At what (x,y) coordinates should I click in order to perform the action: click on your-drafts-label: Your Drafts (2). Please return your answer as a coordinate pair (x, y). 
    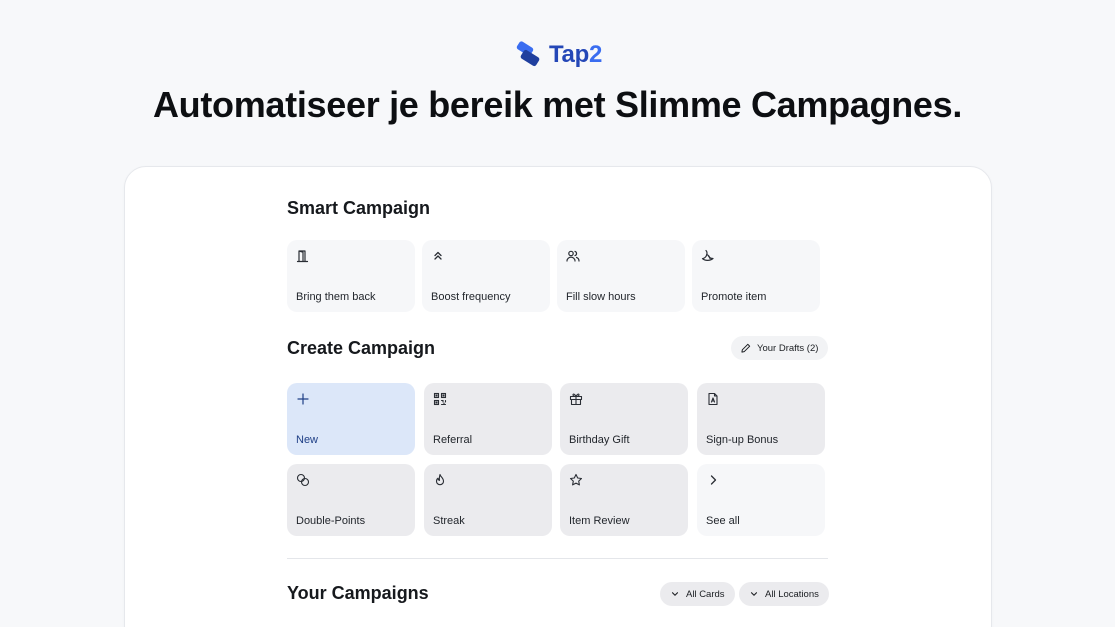
    Looking at the image, I should click on (788, 348).